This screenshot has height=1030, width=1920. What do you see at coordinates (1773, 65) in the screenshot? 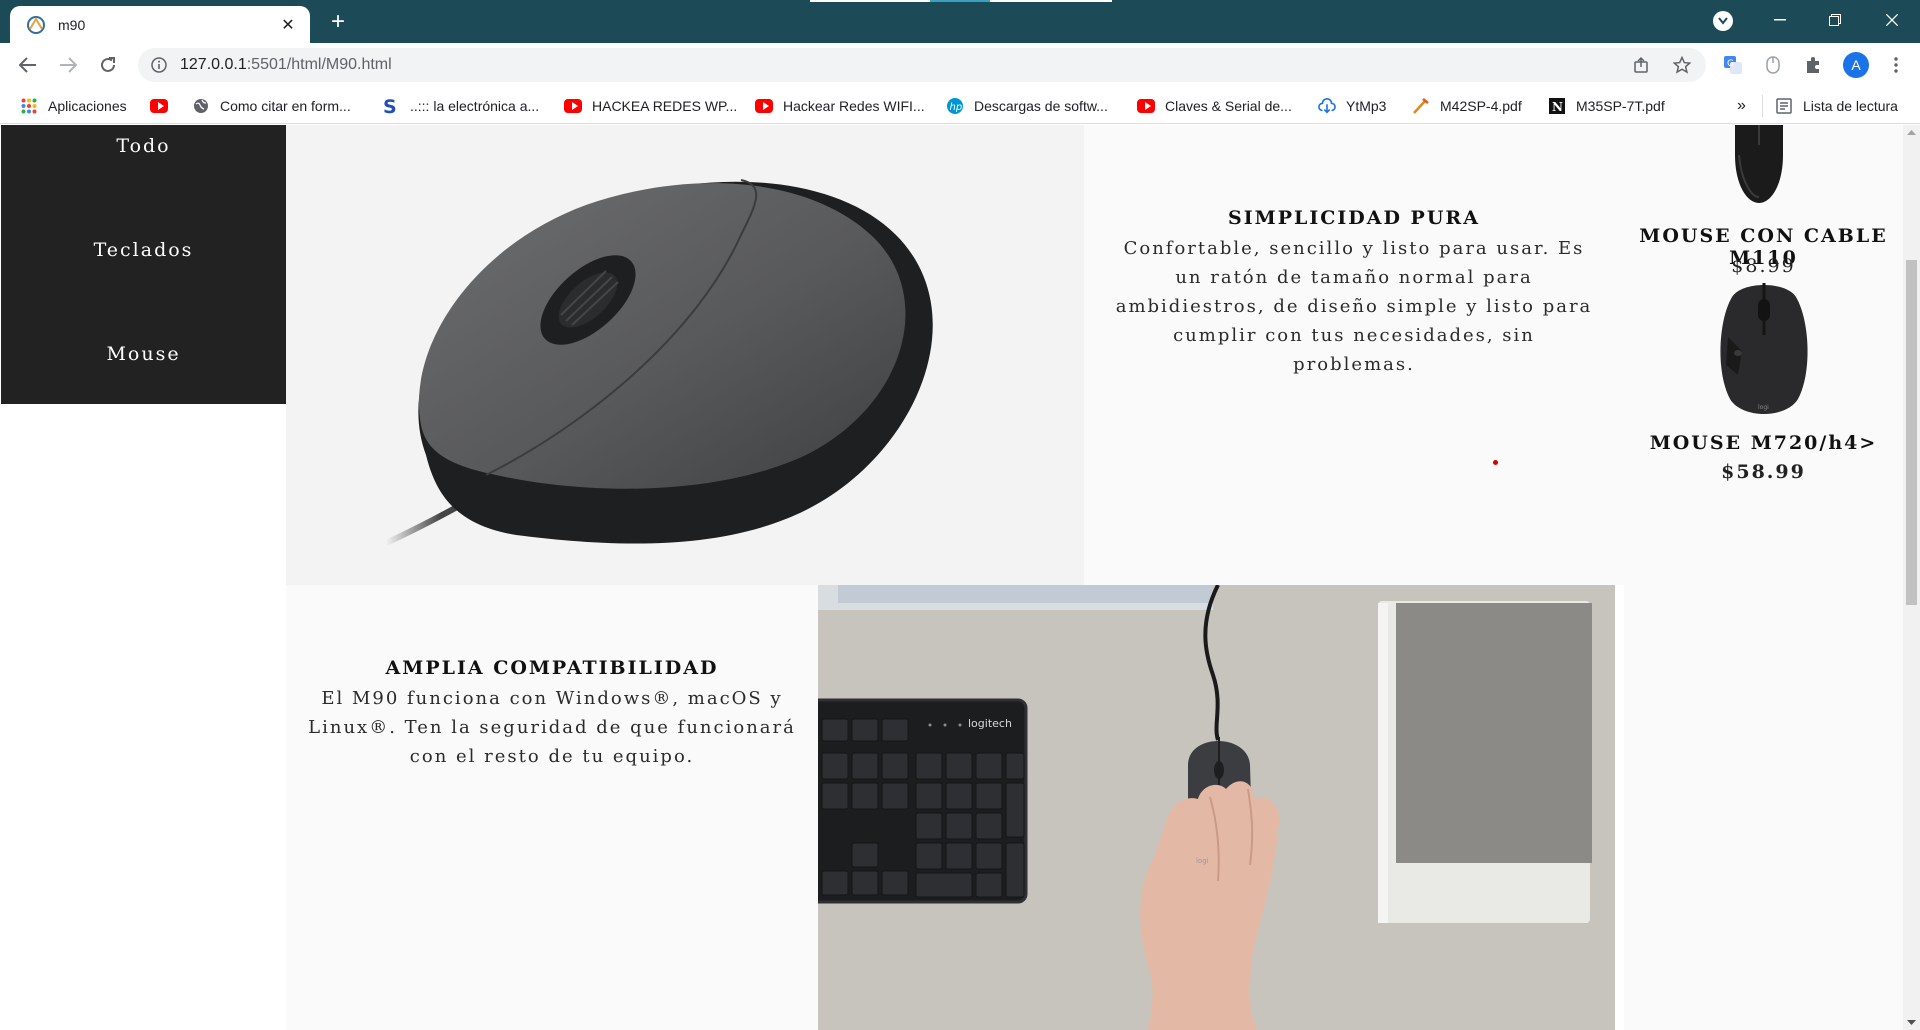
I see `mouse-extension-icon` at bounding box center [1773, 65].